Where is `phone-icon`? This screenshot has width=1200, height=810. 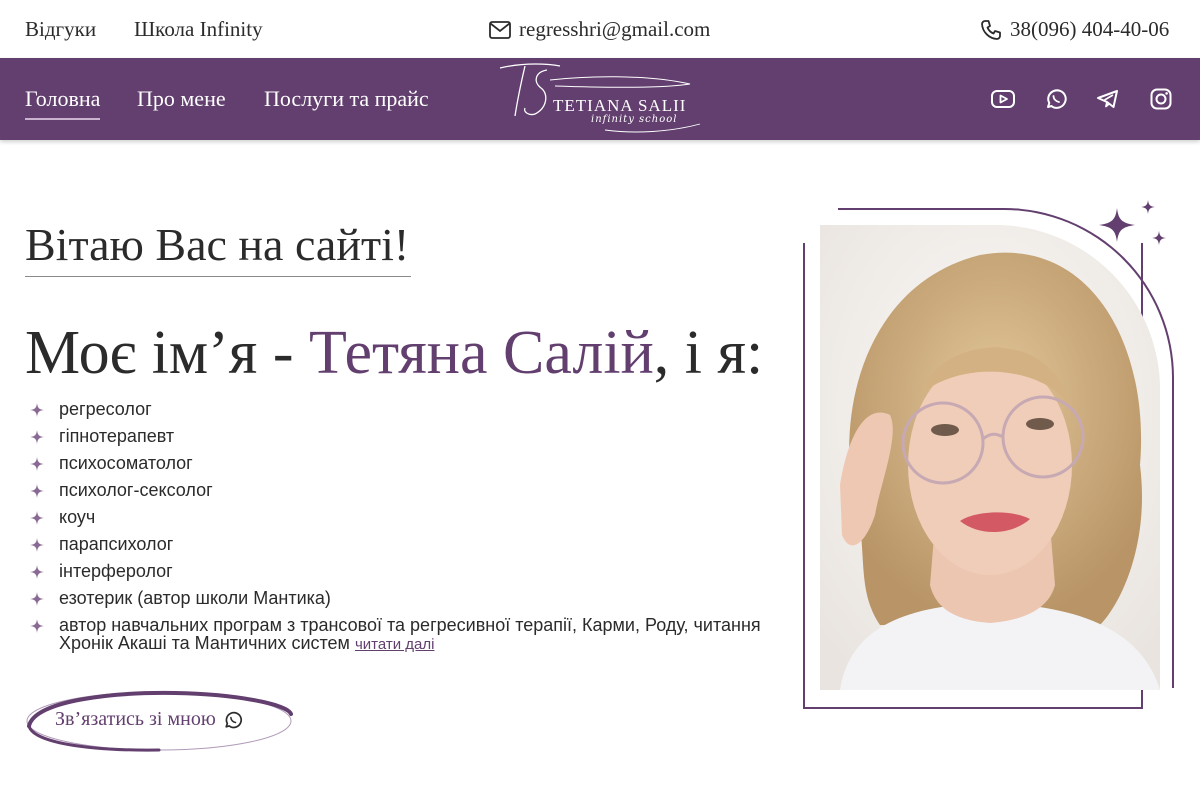 phone-icon is located at coordinates (991, 30).